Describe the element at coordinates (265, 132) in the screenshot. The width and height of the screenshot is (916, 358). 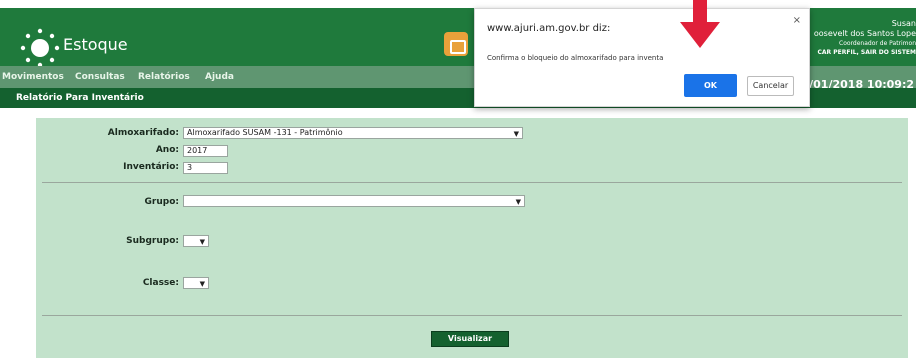
I see `almoxarifado-value: Almoxarifado SUSAM -131 - Patrimônio` at that location.